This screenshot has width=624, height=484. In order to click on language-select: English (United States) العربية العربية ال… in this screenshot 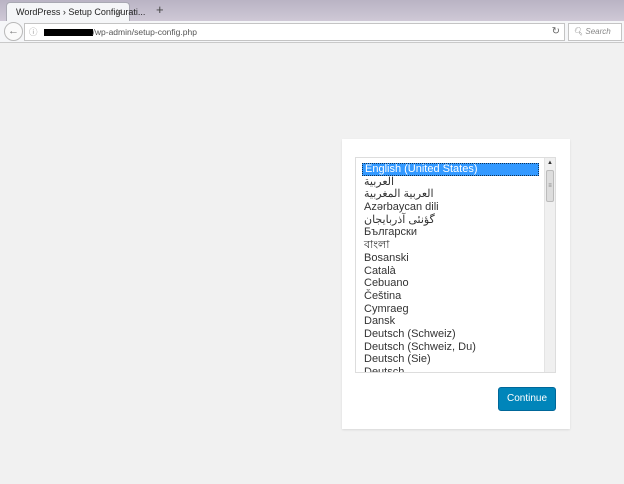, I will do `click(455, 265)`.